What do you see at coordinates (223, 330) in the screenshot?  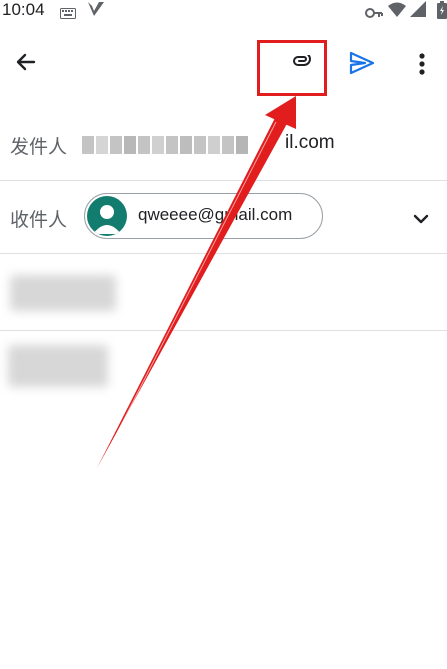 I see `divider-subject` at bounding box center [223, 330].